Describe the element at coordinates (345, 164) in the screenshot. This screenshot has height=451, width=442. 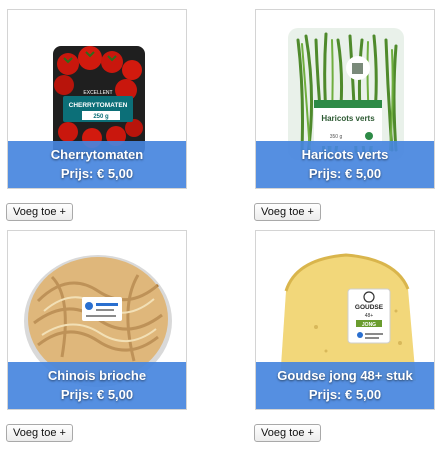
I see `product-info-band: Haricots verts Prijs: € 5,00` at that location.